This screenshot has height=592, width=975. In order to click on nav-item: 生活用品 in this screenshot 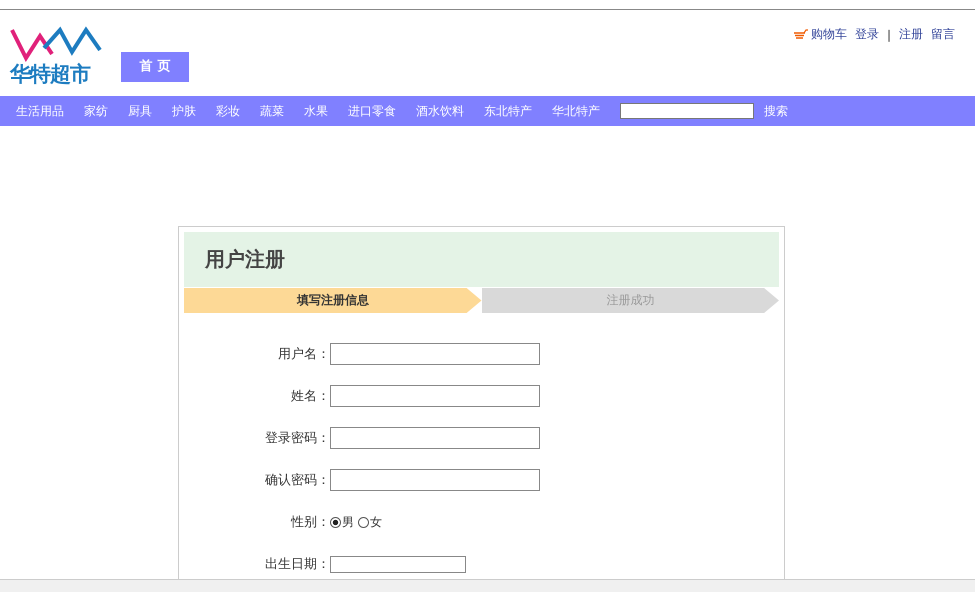, I will do `click(40, 111)`.